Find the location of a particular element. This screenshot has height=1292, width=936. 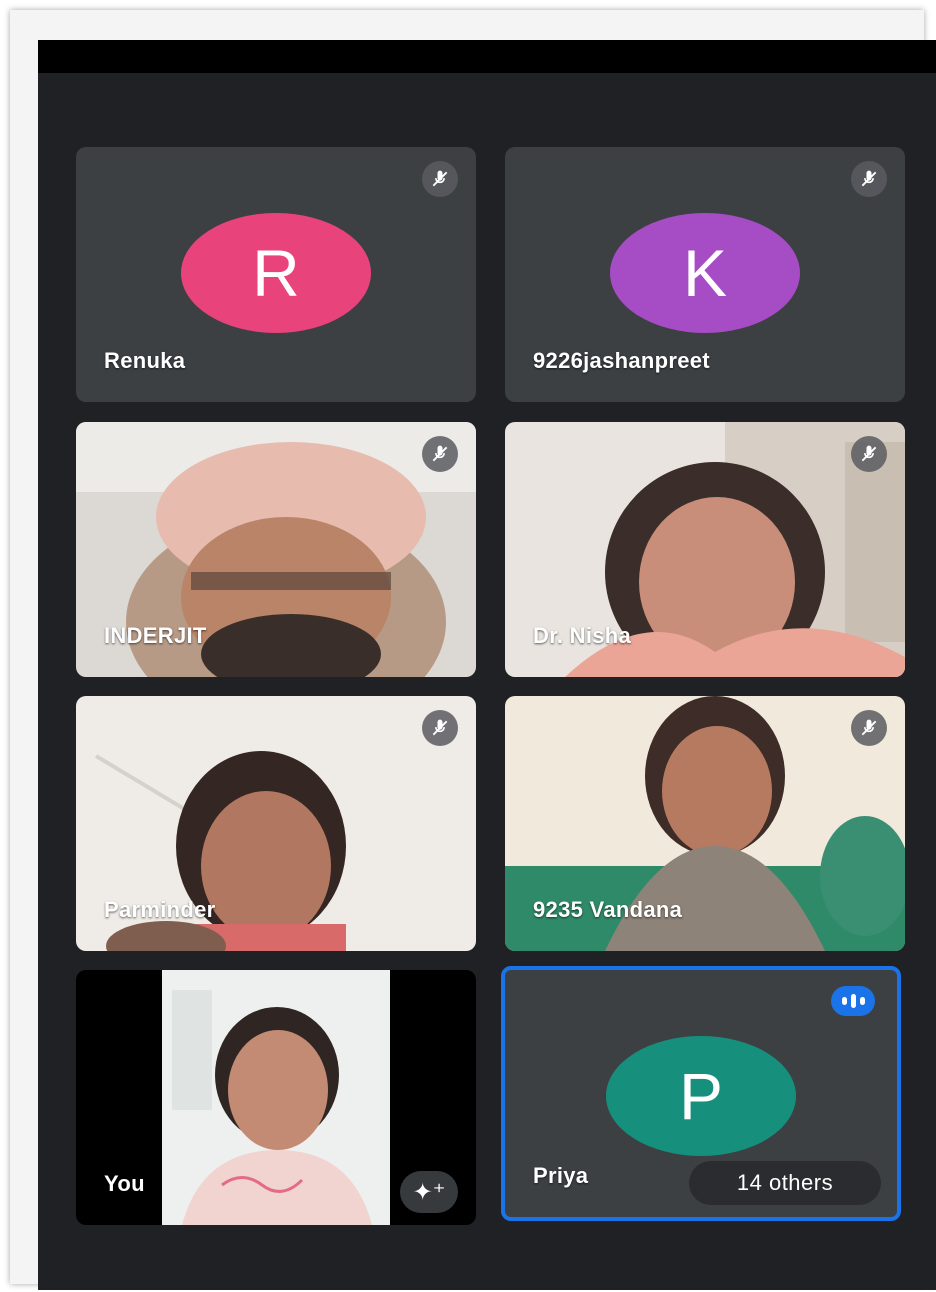

speaking-indicator-icon is located at coordinates (853, 1001).